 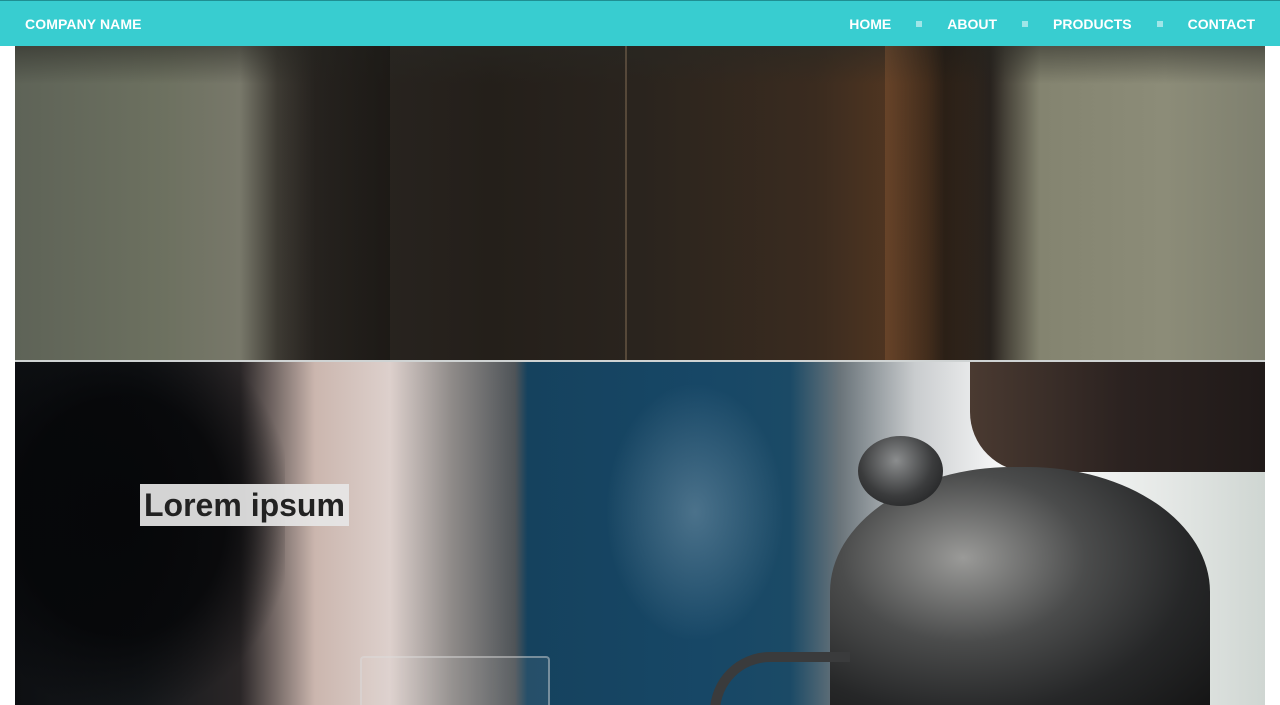 What do you see at coordinates (1272, 375) in the screenshot?
I see `page-right-gutter` at bounding box center [1272, 375].